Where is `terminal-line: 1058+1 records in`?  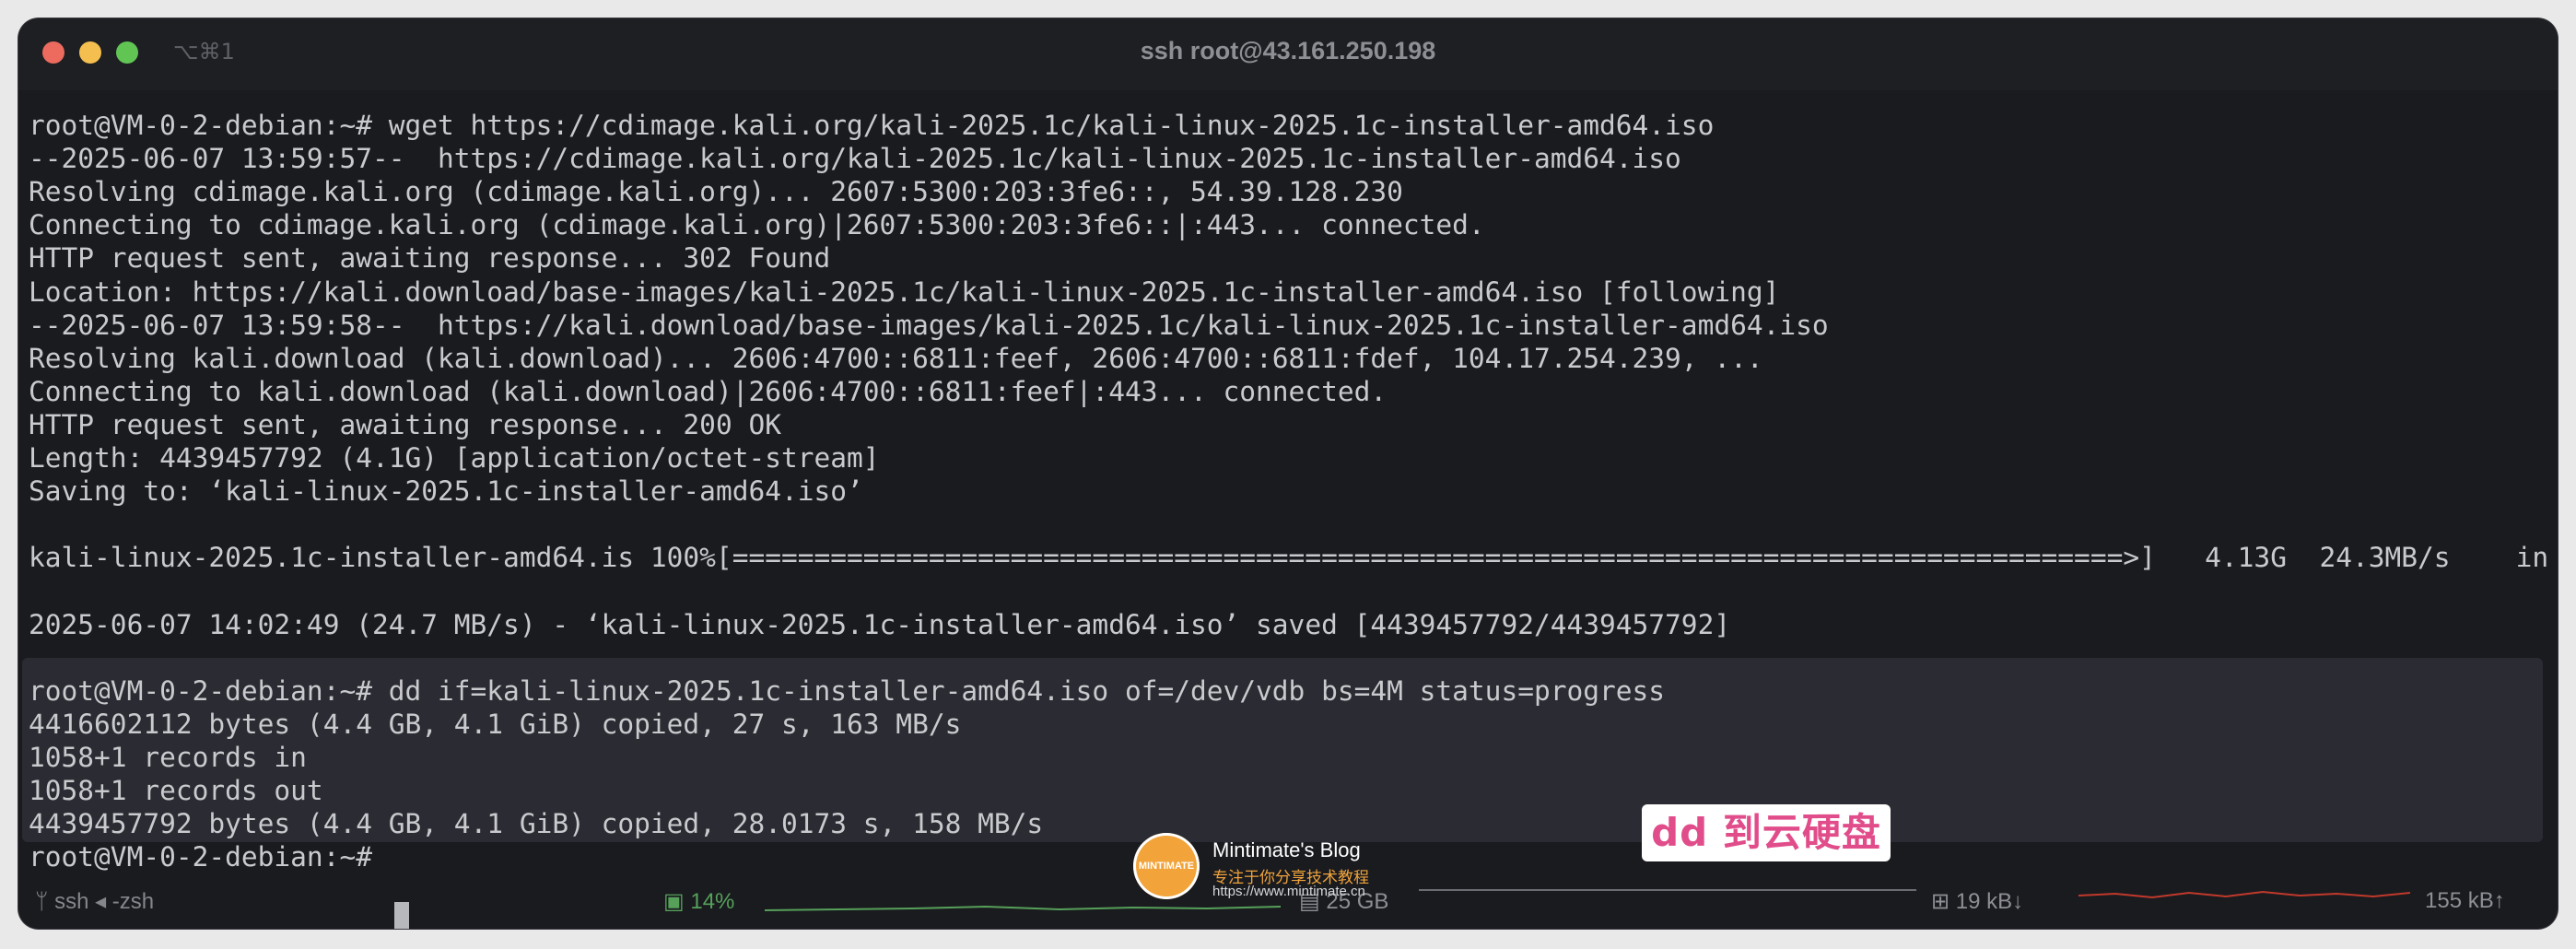 terminal-line: 1058+1 records in is located at coordinates (168, 757).